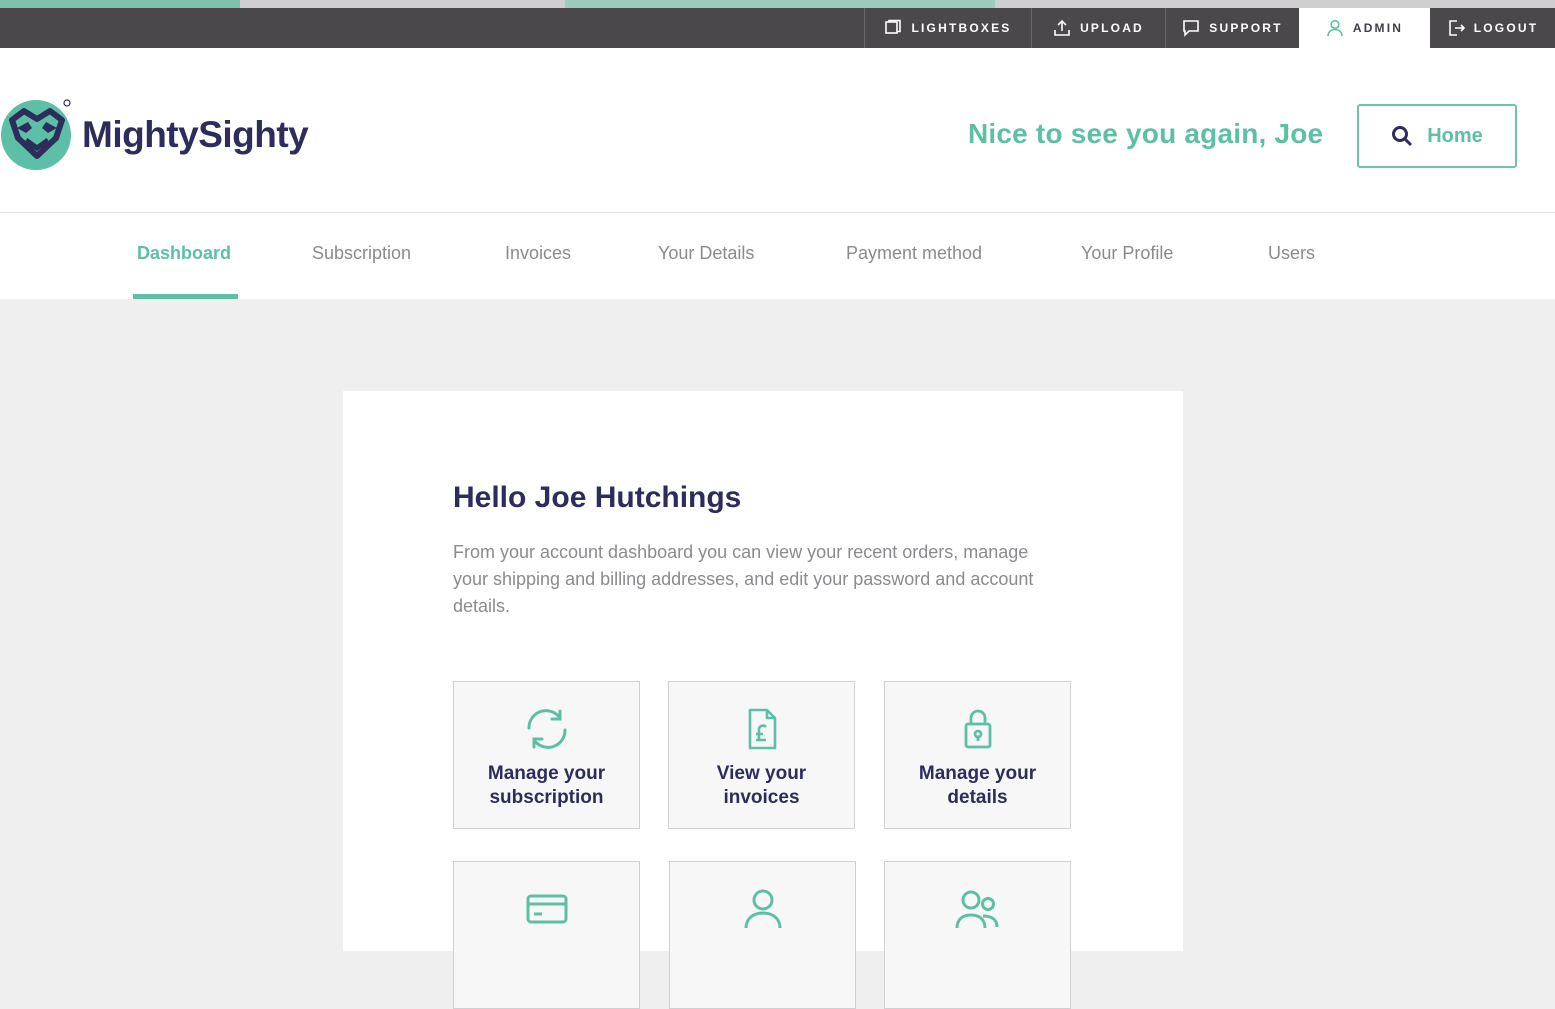  I want to click on upload-label: UPLOAD, so click(1112, 28).